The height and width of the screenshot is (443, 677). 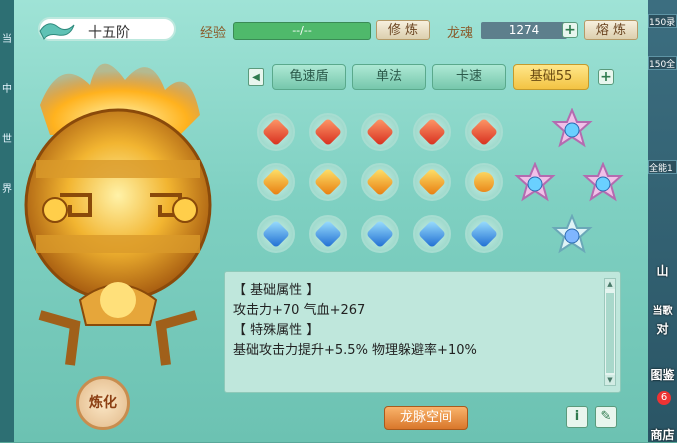 I want to click on rank-label: 十五阶, so click(x=109, y=33).